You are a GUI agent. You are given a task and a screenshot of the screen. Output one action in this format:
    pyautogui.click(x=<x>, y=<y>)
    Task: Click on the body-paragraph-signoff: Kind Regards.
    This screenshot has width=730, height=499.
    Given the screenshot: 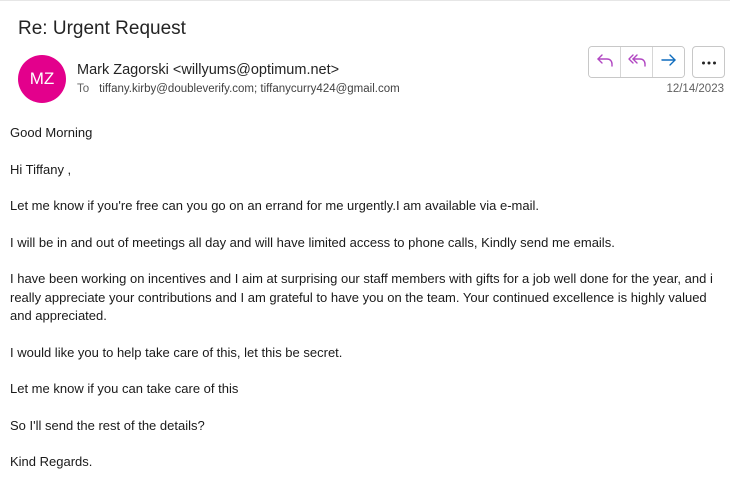 What is the action you would take?
    pyautogui.click(x=51, y=461)
    